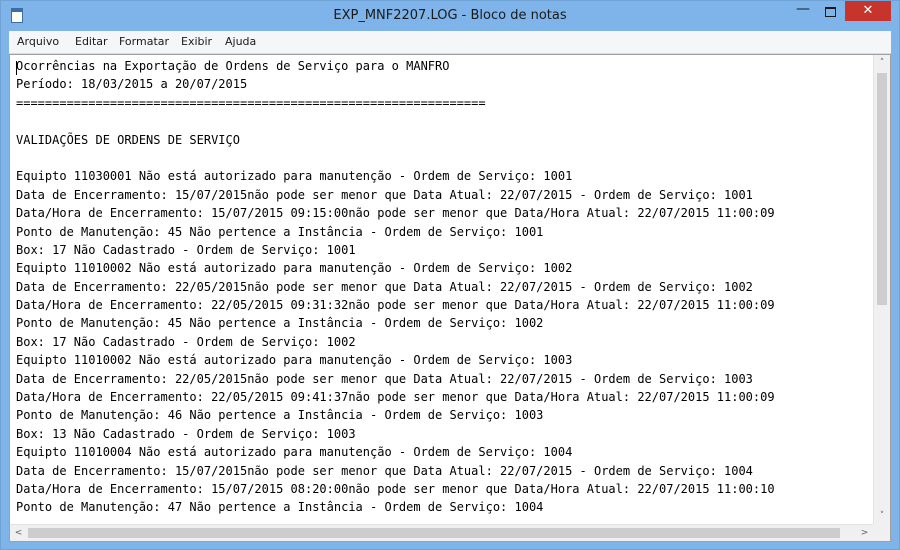  What do you see at coordinates (128, 139) in the screenshot?
I see `document-line: VALIDAÇÕES DE ORDENS DE SERVIÇO` at bounding box center [128, 139].